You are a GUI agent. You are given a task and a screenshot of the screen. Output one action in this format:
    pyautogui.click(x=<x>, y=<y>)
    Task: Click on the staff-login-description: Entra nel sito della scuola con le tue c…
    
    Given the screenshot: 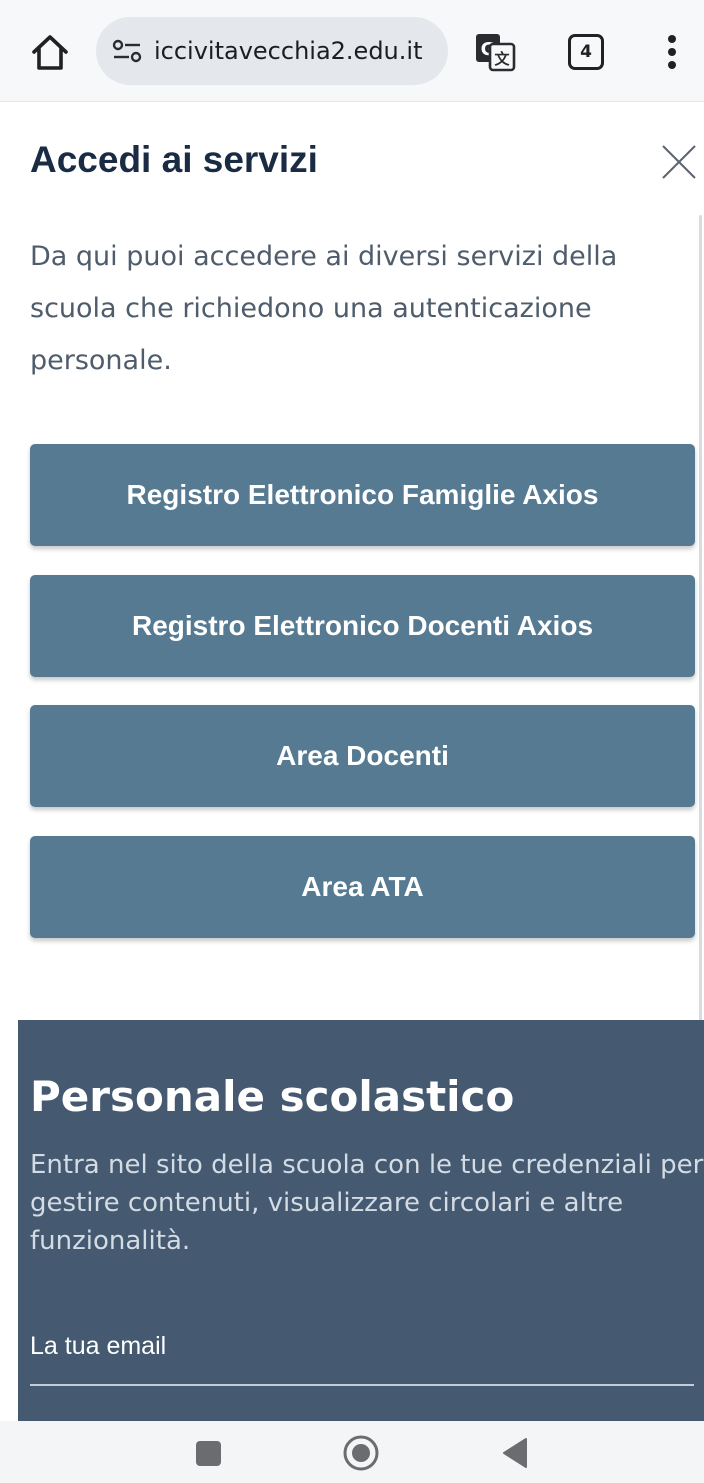 What is the action you would take?
    pyautogui.click(x=367, y=1203)
    